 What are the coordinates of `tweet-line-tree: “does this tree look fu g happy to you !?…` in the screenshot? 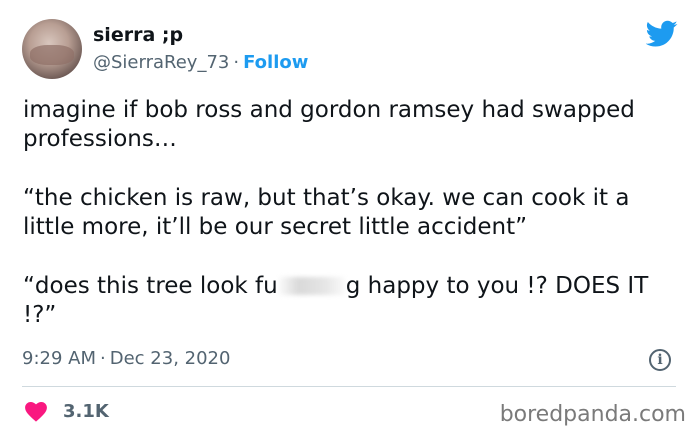 It's located at (353, 301).